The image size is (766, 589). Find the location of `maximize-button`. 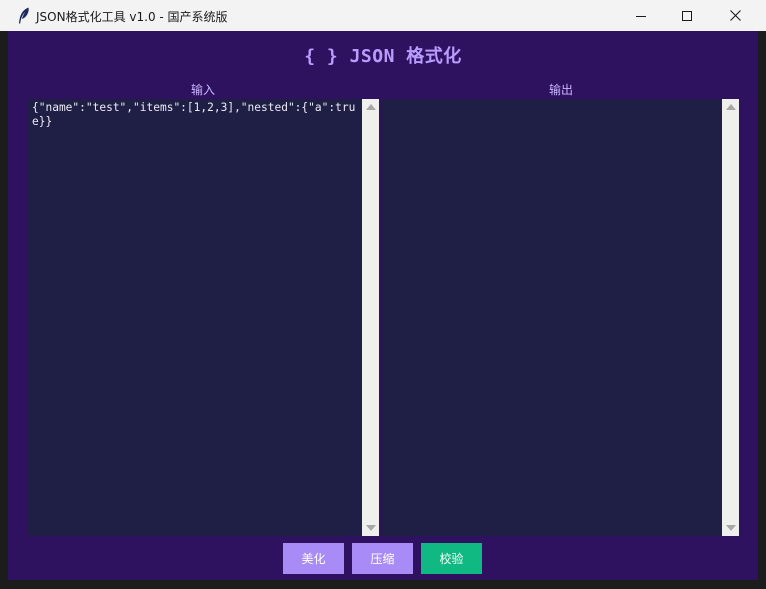

maximize-button is located at coordinates (687, 15).